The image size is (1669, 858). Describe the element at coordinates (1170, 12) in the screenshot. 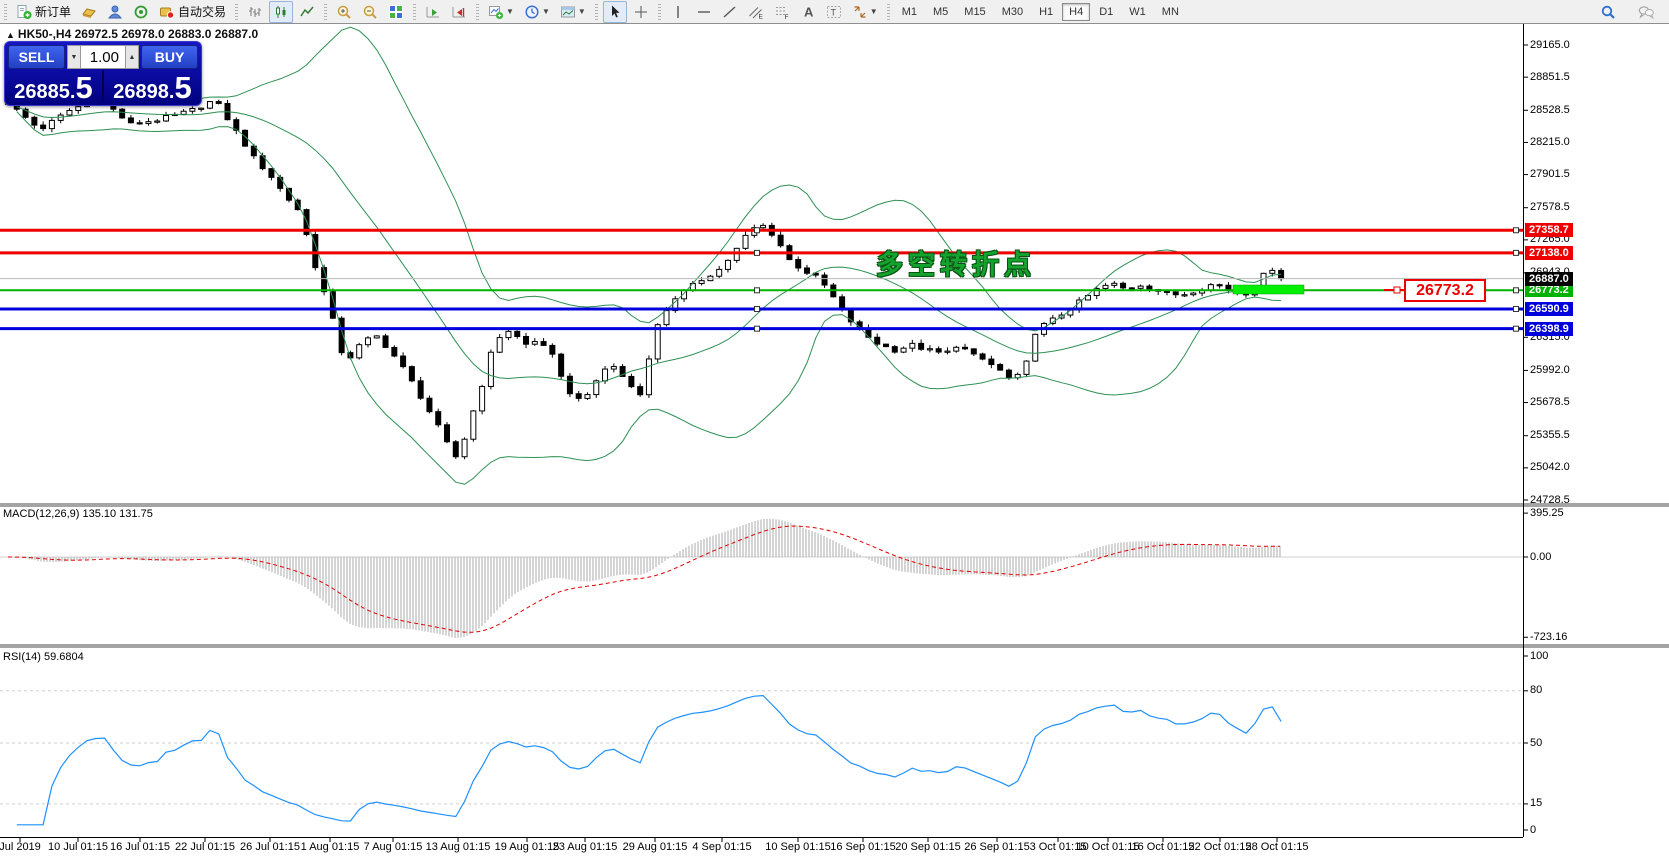

I see `timeframe-mn-button: MN` at that location.